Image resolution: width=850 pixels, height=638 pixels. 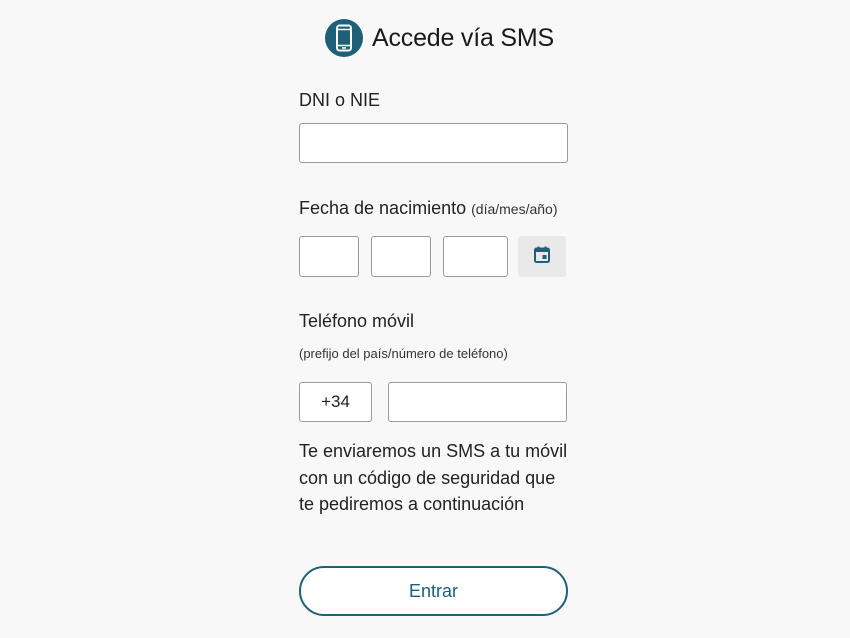 What do you see at coordinates (433, 143) in the screenshot?
I see `dni-input` at bounding box center [433, 143].